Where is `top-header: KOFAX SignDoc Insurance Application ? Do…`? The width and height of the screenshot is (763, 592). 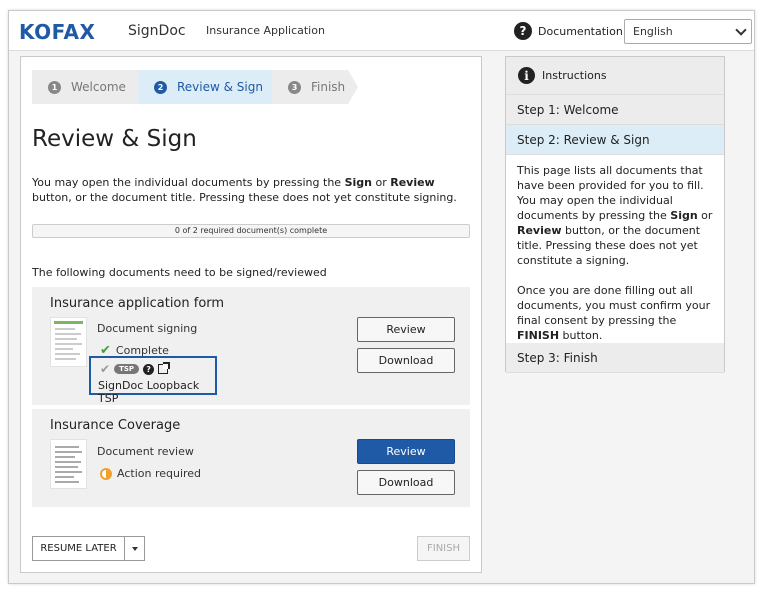 top-header: KOFAX SignDoc Insurance Application ? Do… is located at coordinates (381, 31).